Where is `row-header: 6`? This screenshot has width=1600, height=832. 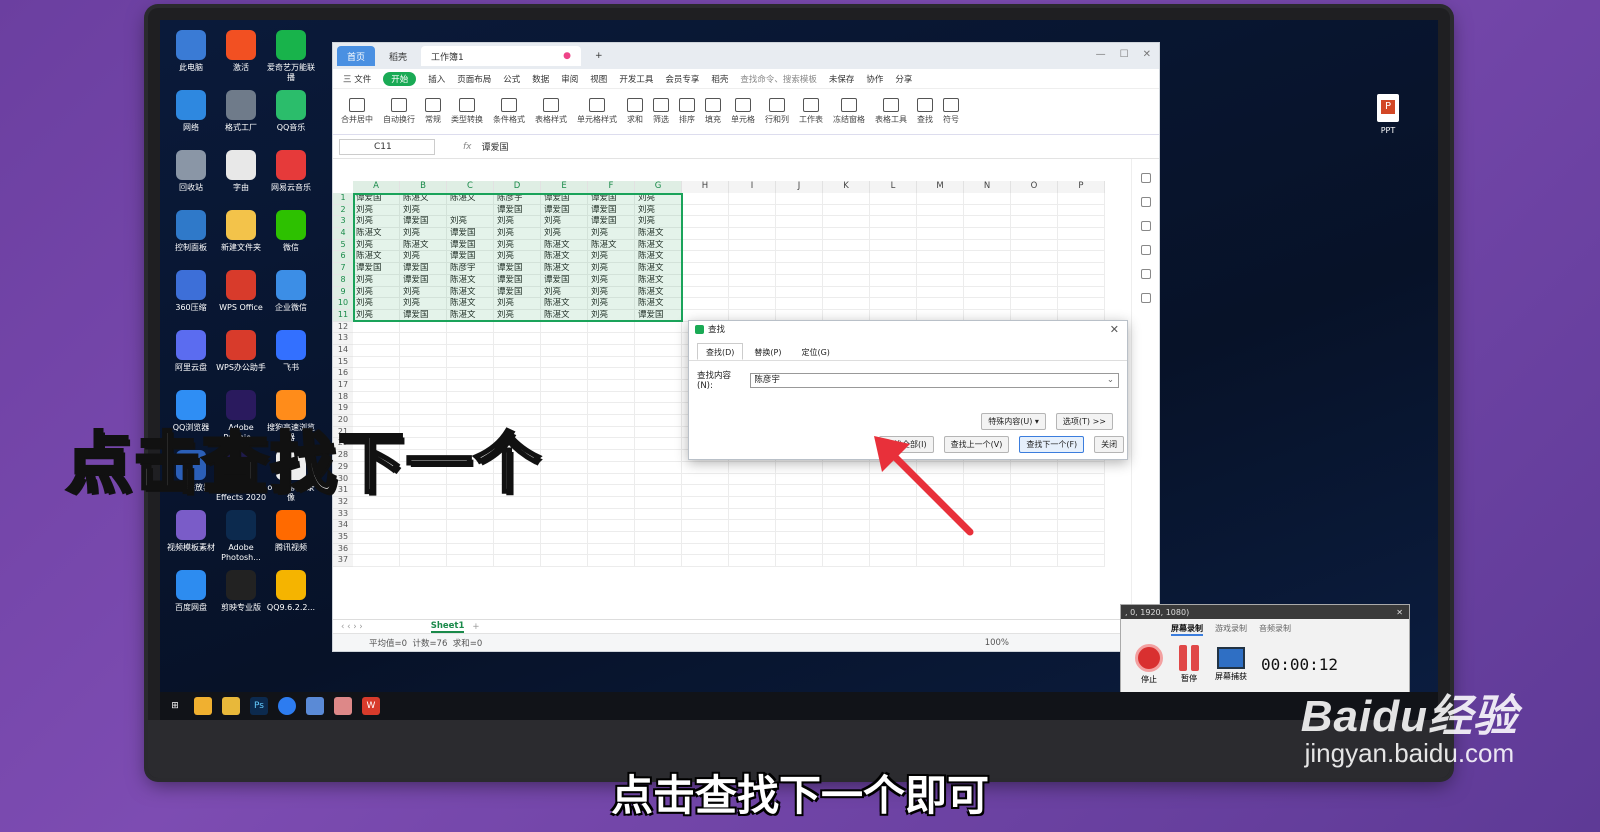 row-header: 6 is located at coordinates (343, 257).